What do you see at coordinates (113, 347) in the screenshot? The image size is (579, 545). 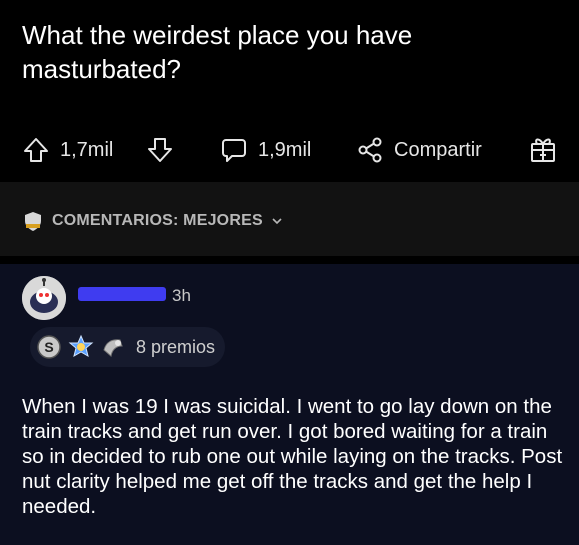 I see `helpful-award-icon` at bounding box center [113, 347].